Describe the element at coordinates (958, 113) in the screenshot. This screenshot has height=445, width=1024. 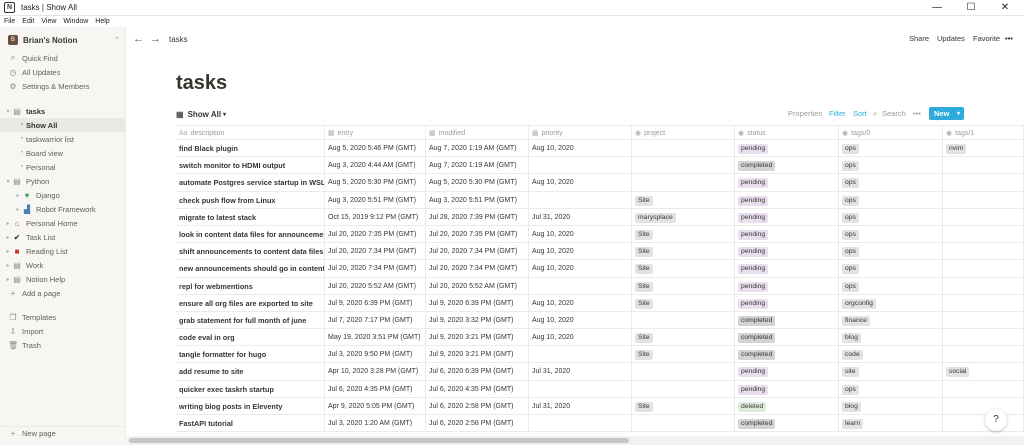
I see `chevron-down-icon: ▾` at that location.